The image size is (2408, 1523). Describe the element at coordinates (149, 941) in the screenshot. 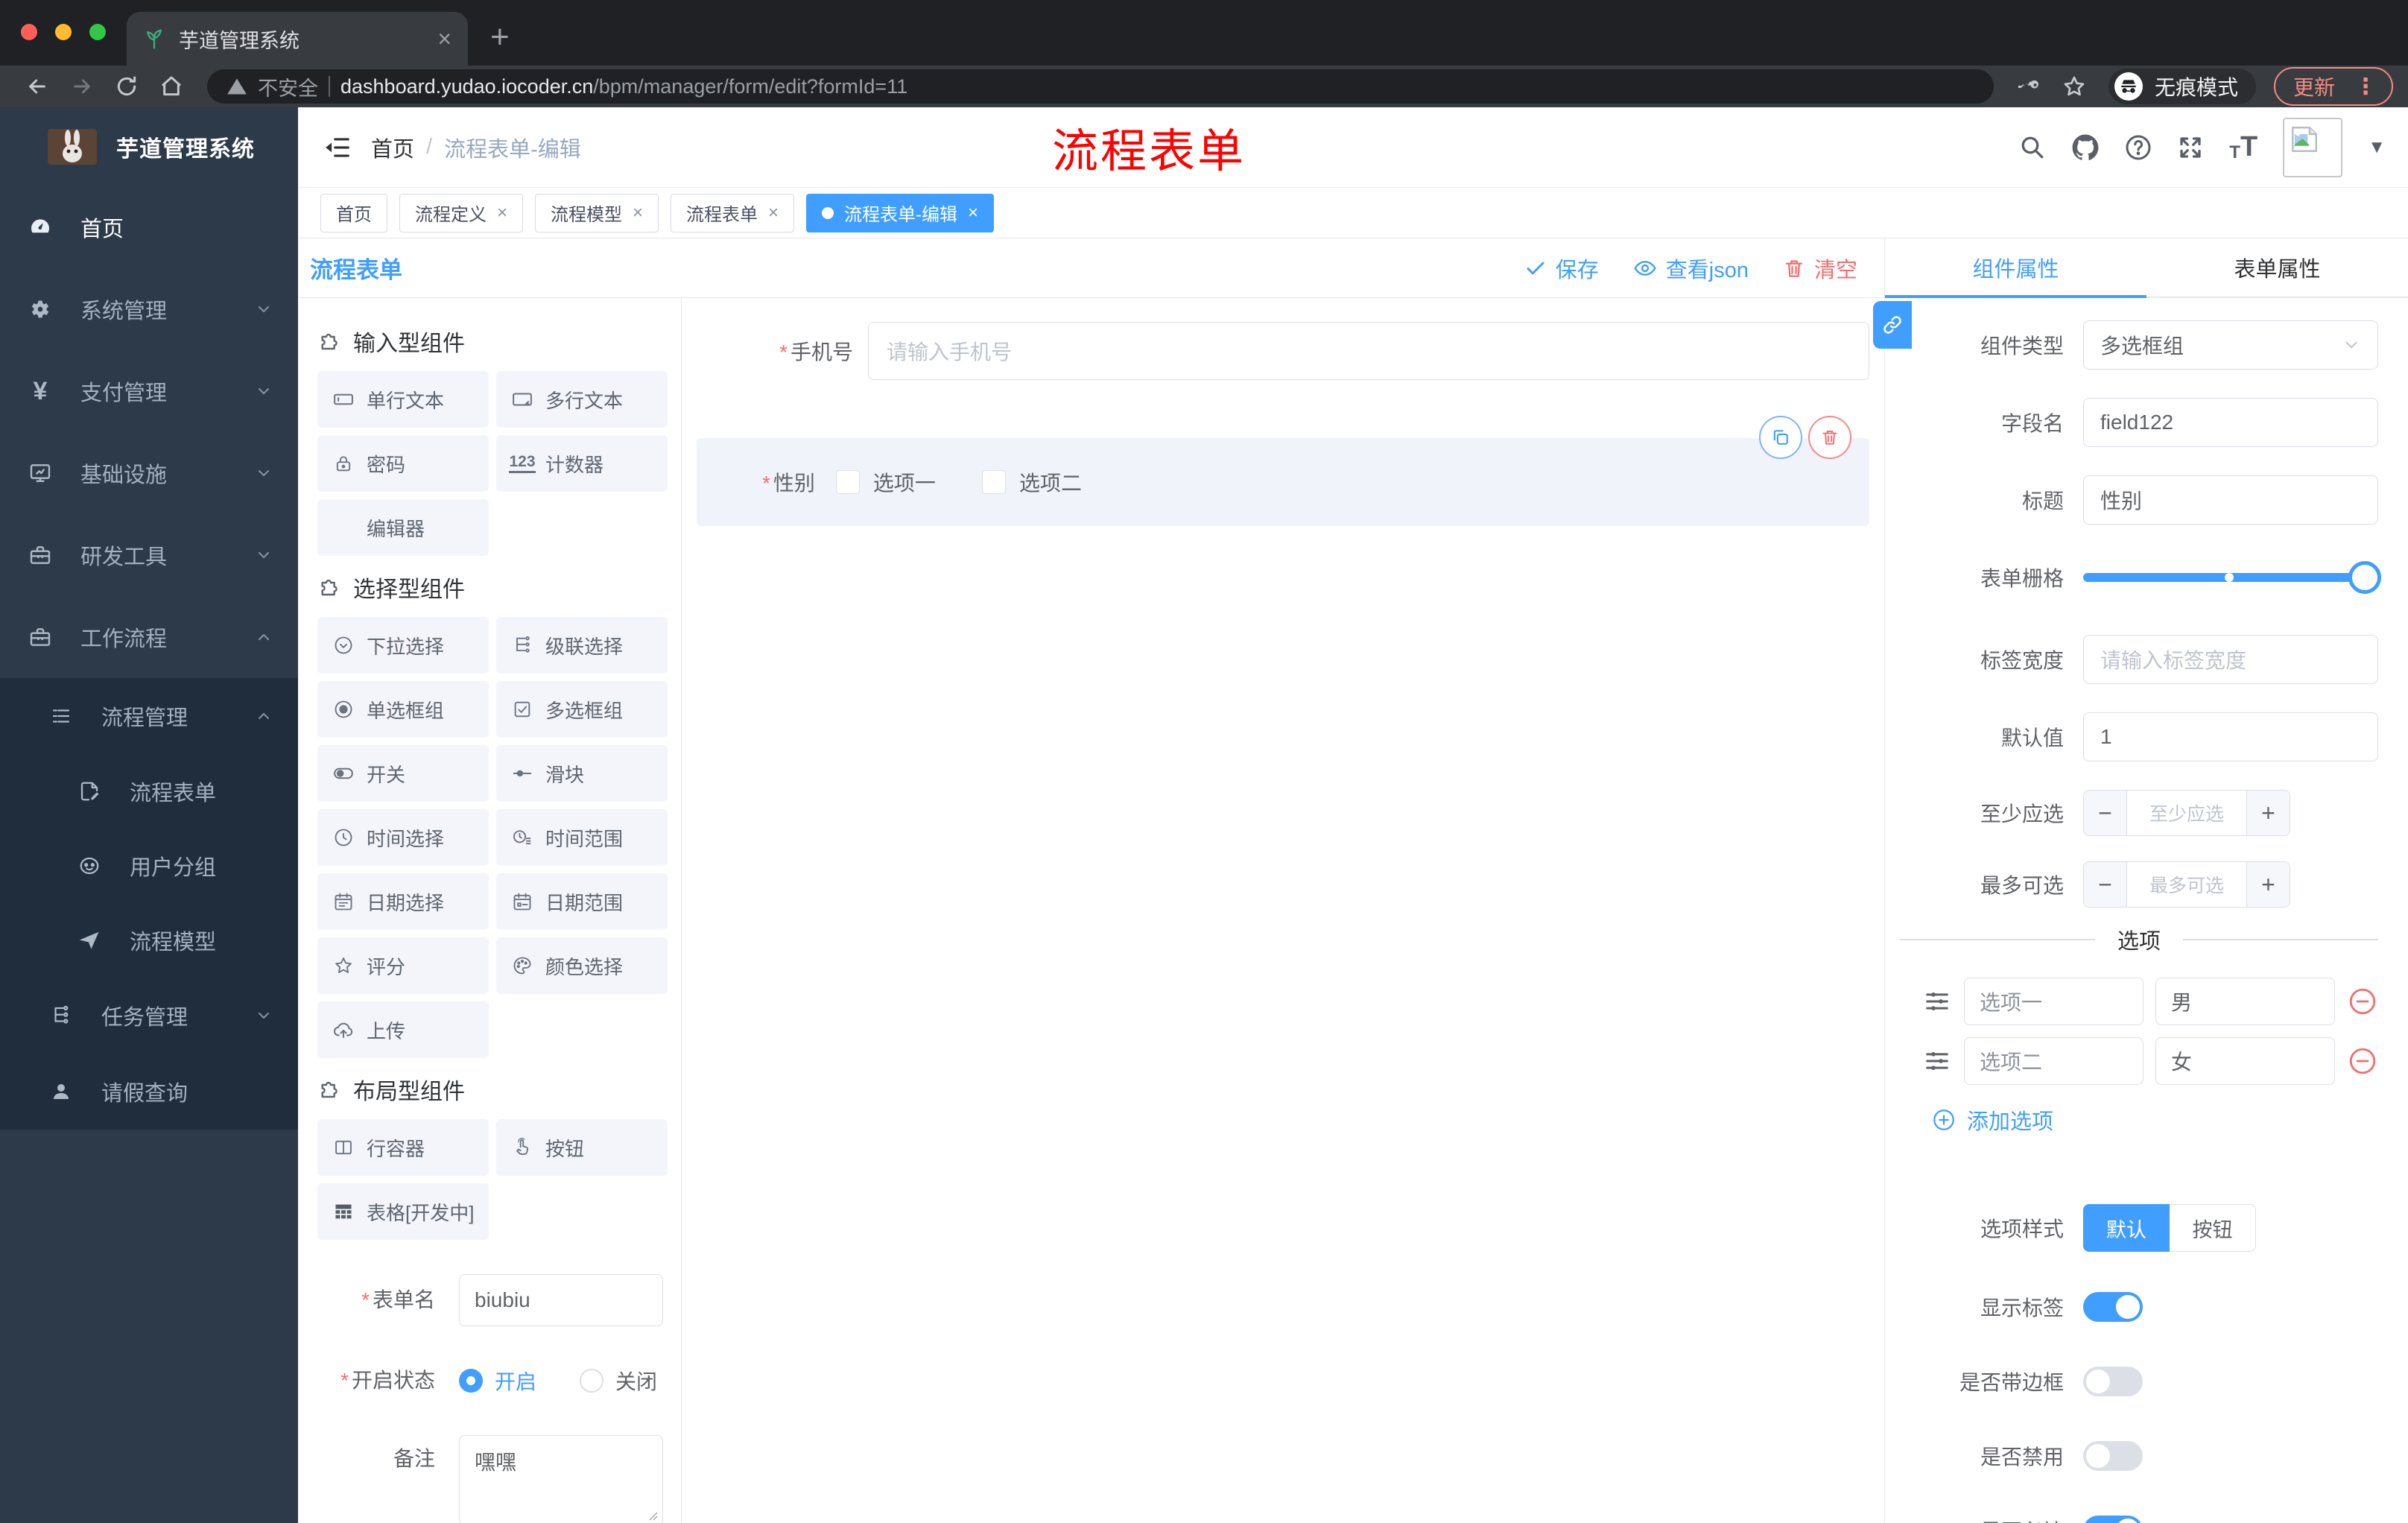

I see `sidebar-item-process-model: 流程模型` at that location.